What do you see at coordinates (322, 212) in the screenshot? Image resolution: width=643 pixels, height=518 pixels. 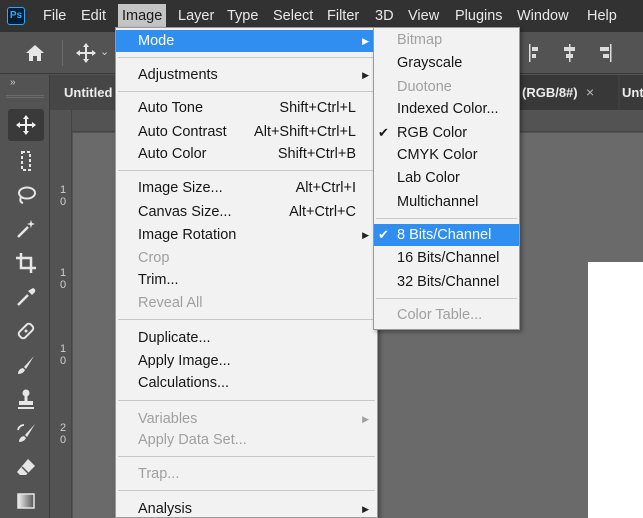 I see `menu-item-shortcut: Alt+Ctrl+C` at bounding box center [322, 212].